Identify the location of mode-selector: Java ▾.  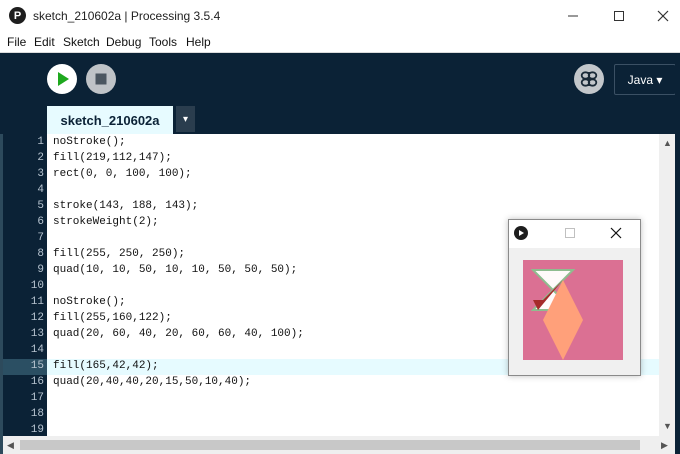
(645, 79).